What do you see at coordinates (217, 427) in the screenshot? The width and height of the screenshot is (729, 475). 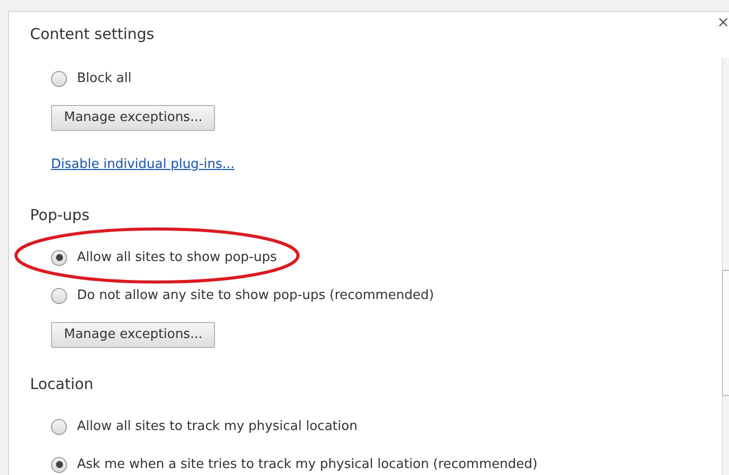 I see `option-label: Allow all sites to track my physical location` at bounding box center [217, 427].